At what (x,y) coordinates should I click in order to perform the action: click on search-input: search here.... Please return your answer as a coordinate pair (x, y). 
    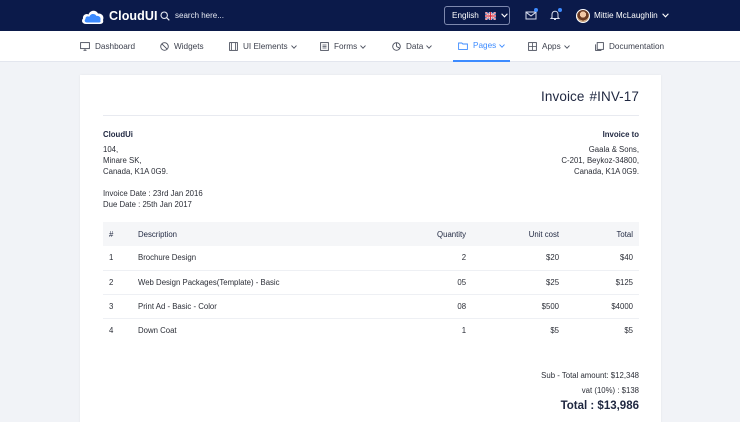
    Looking at the image, I should click on (199, 15).